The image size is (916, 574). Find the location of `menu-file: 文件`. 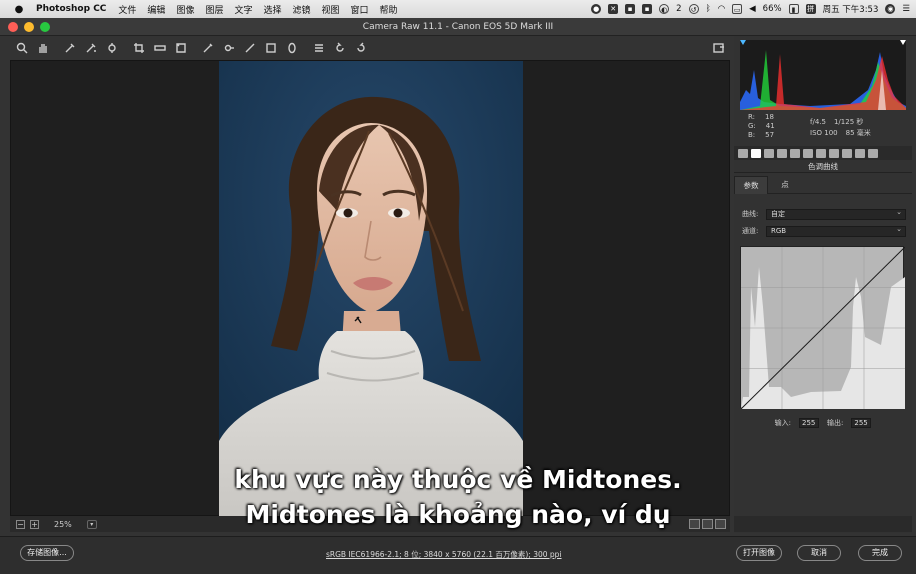

menu-file: 文件 is located at coordinates (127, 9).